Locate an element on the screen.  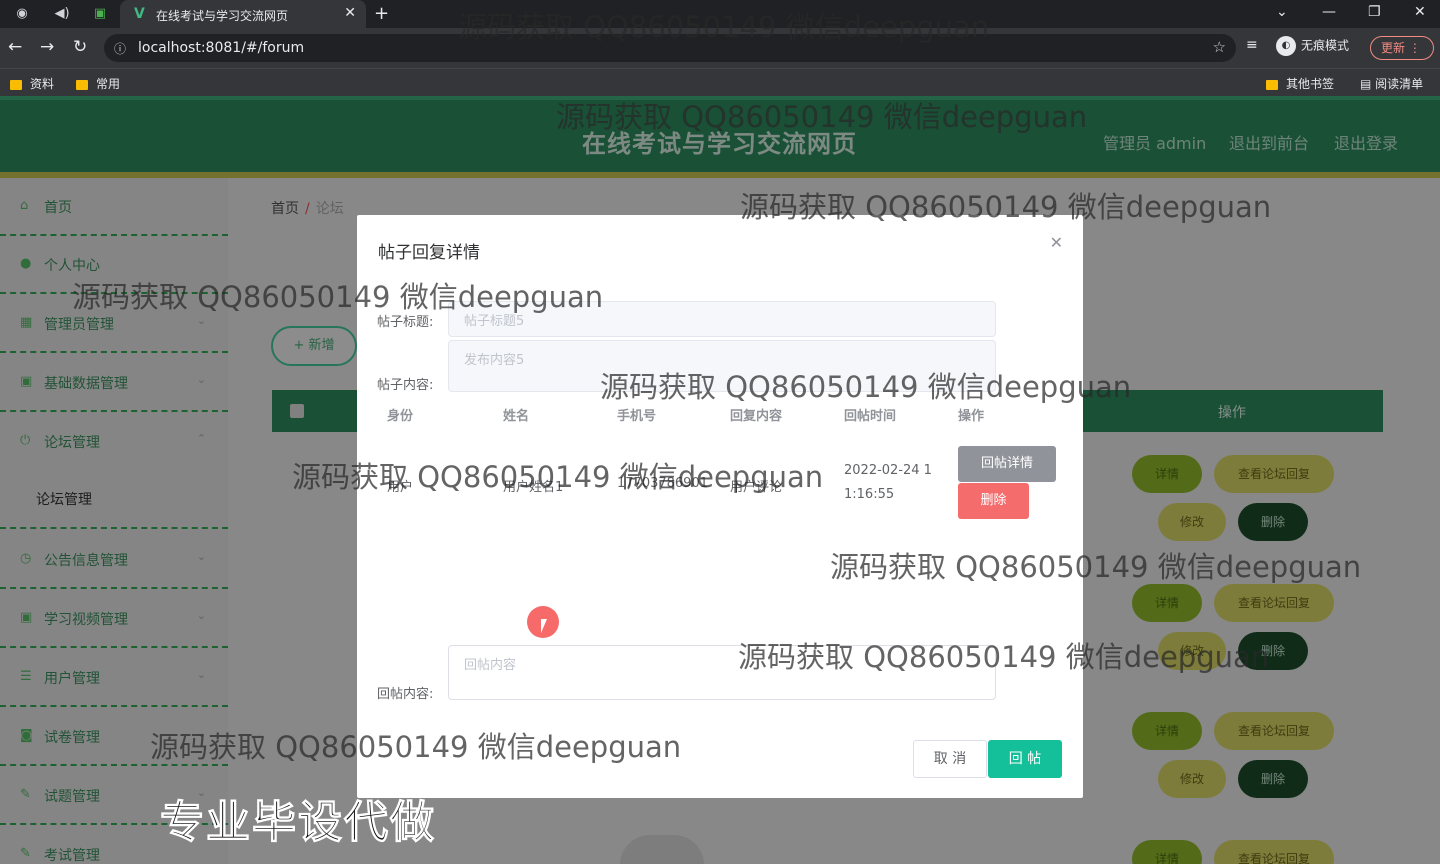
browser-menu-icon: ◉ is located at coordinates (22, 14).